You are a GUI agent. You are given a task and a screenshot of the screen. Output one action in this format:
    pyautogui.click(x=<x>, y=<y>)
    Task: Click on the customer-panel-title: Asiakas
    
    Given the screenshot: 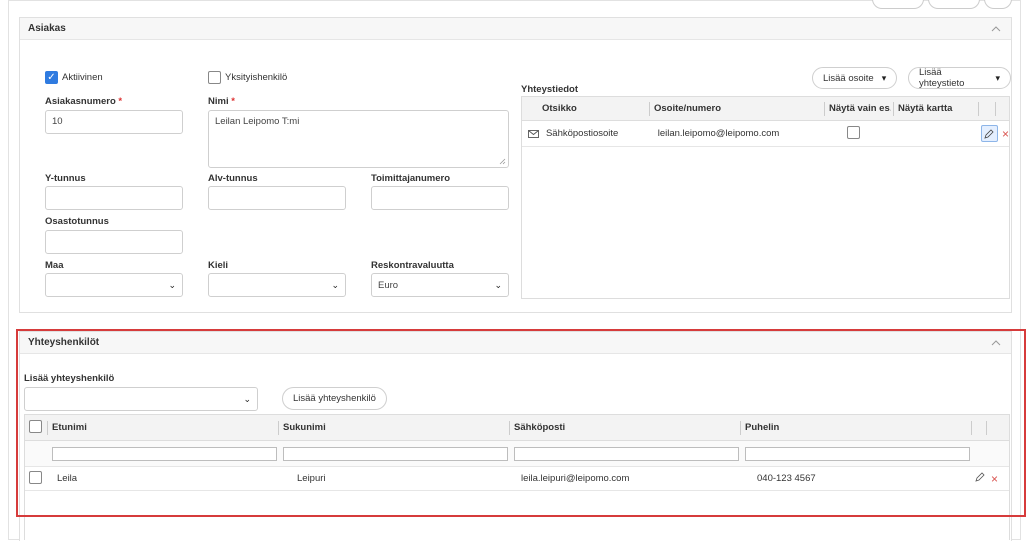 What is the action you would take?
    pyautogui.click(x=47, y=28)
    